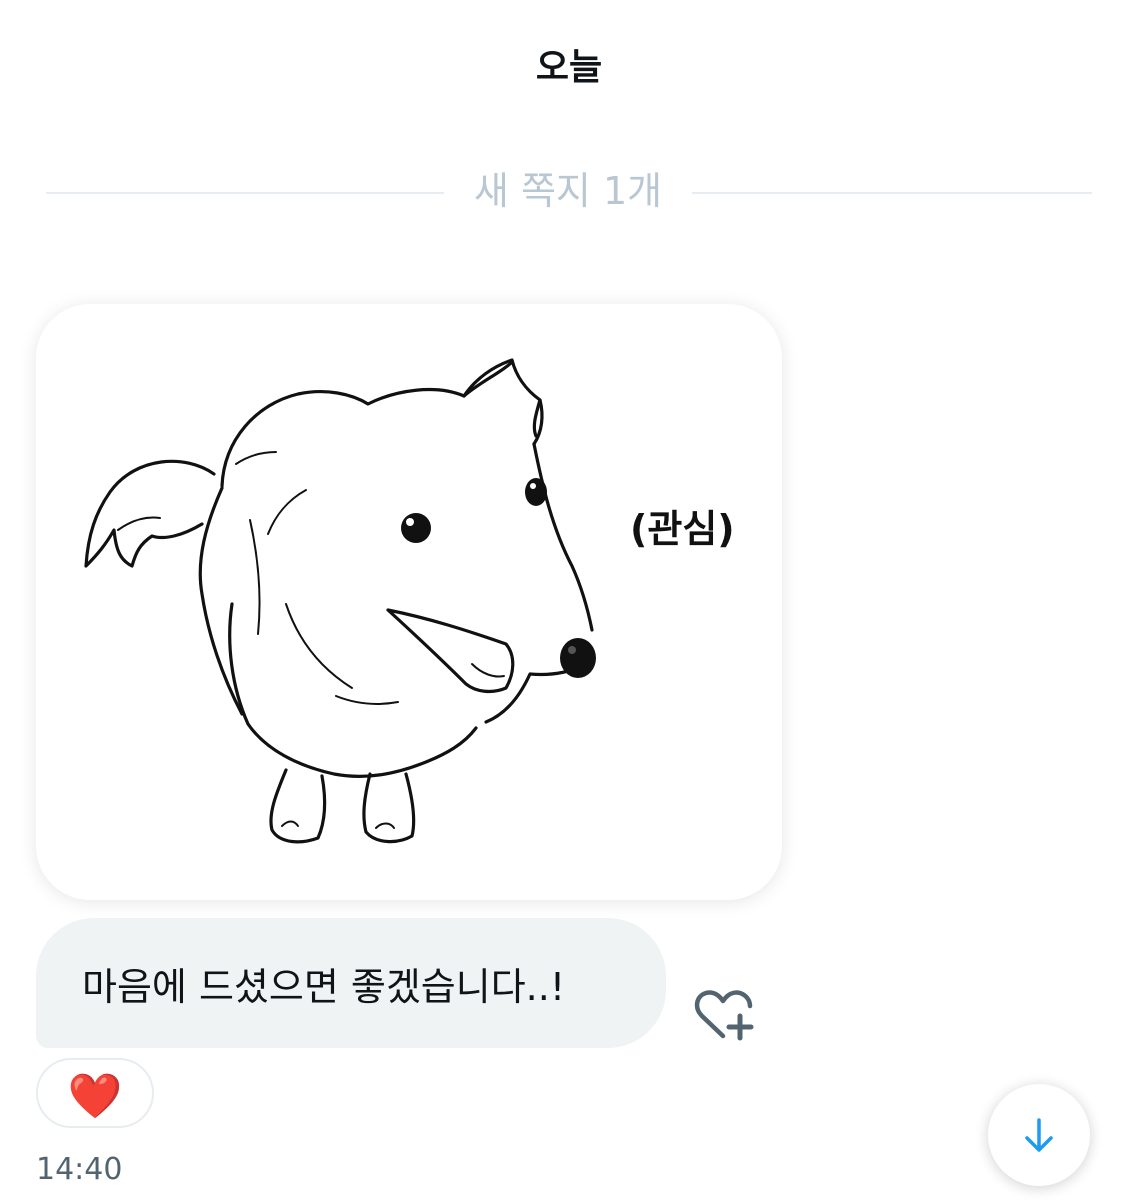  I want to click on date-header: 오늘, so click(569, 67).